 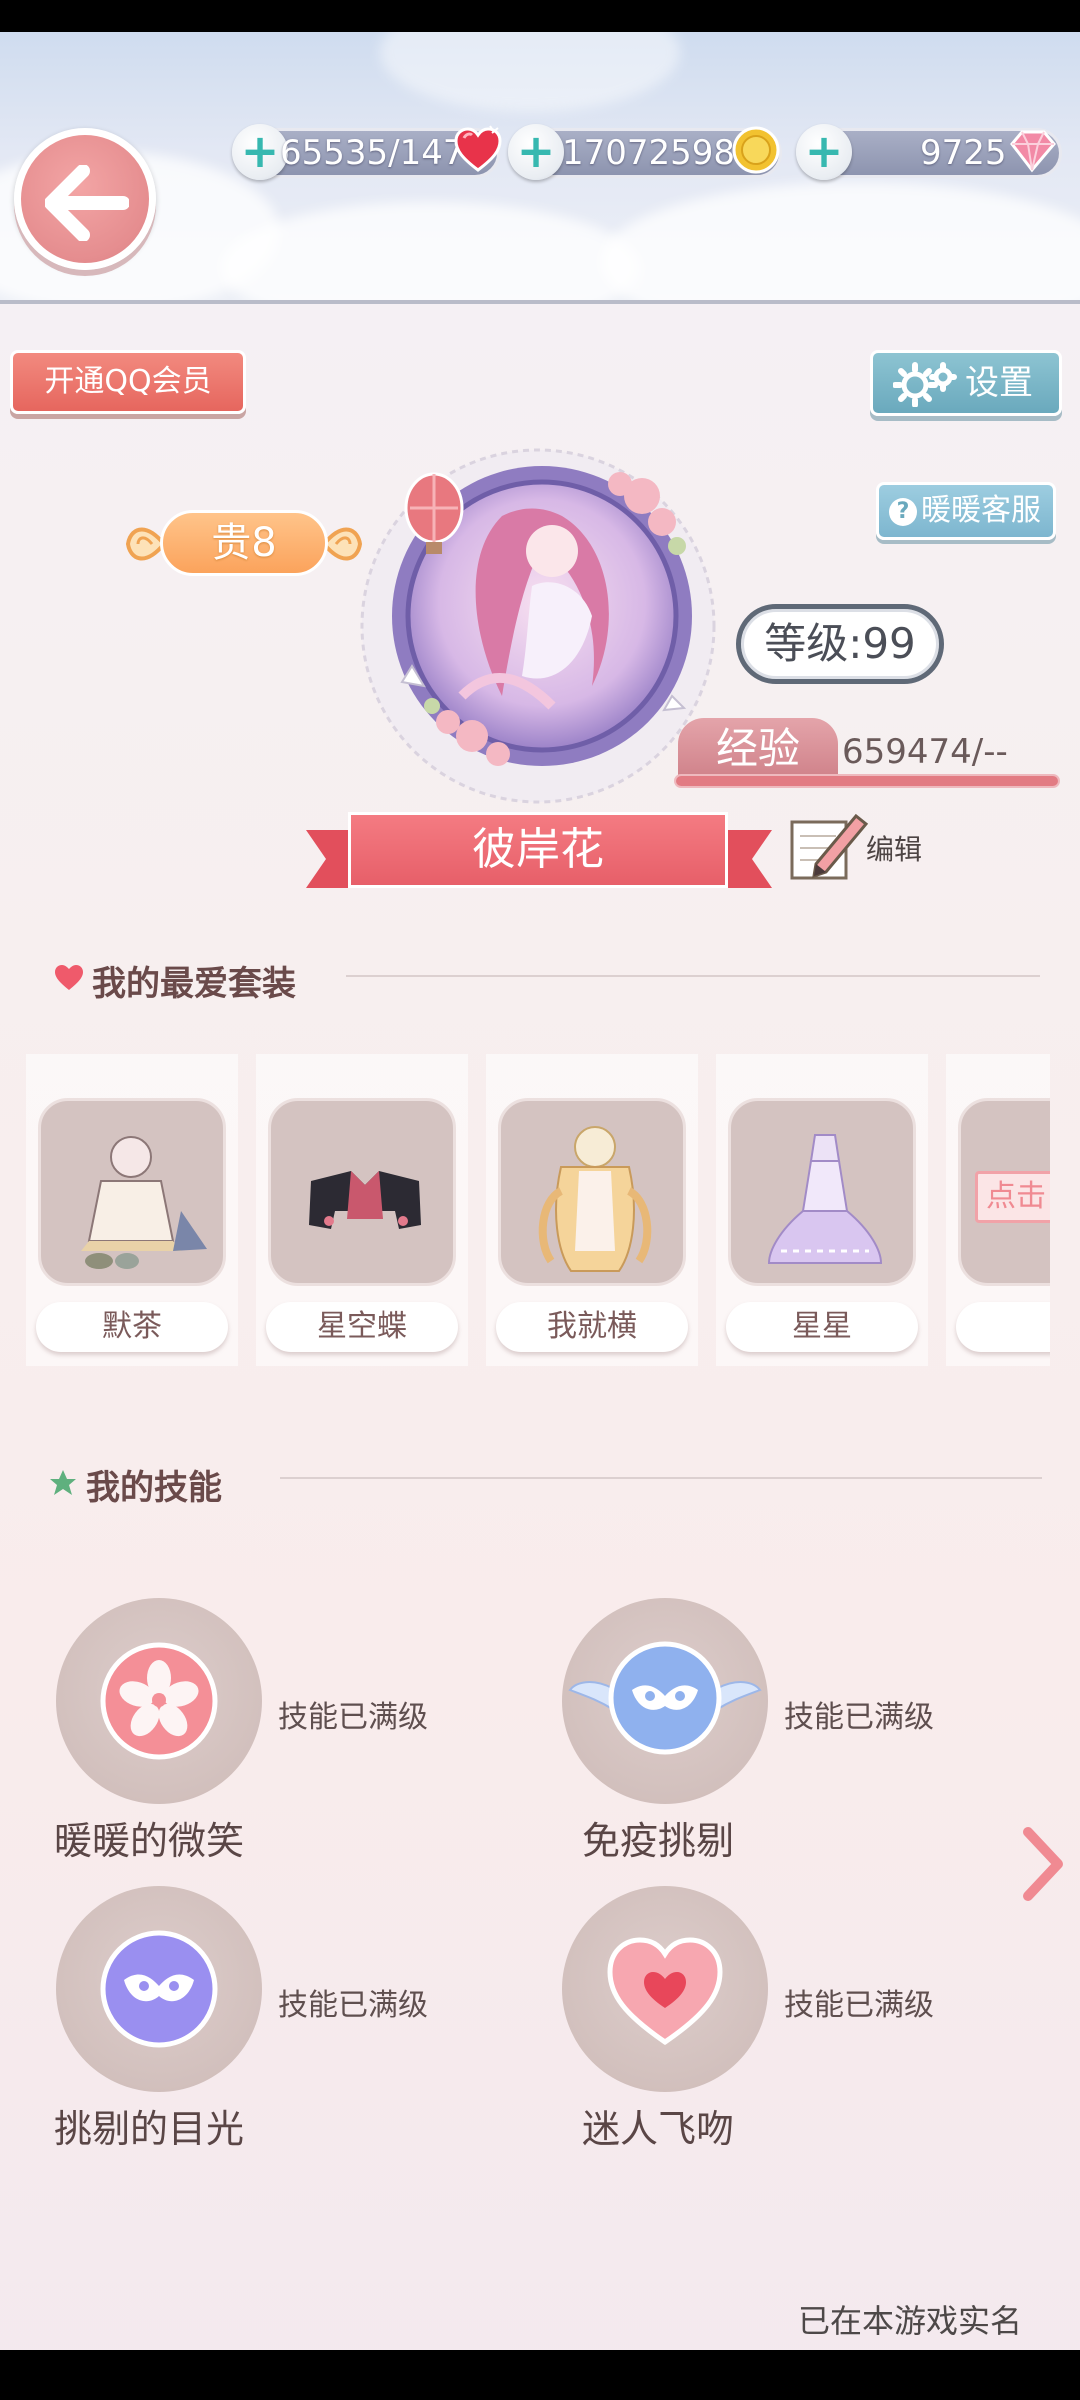 I want to click on outfit-card: 星空蝶, so click(x=362, y=1210).